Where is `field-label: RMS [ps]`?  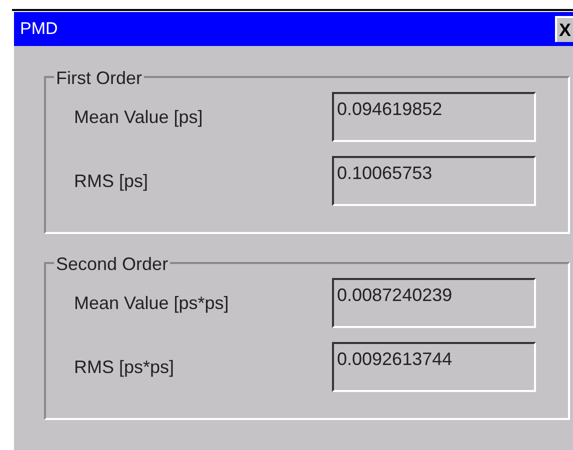 field-label: RMS [ps] is located at coordinates (112, 181).